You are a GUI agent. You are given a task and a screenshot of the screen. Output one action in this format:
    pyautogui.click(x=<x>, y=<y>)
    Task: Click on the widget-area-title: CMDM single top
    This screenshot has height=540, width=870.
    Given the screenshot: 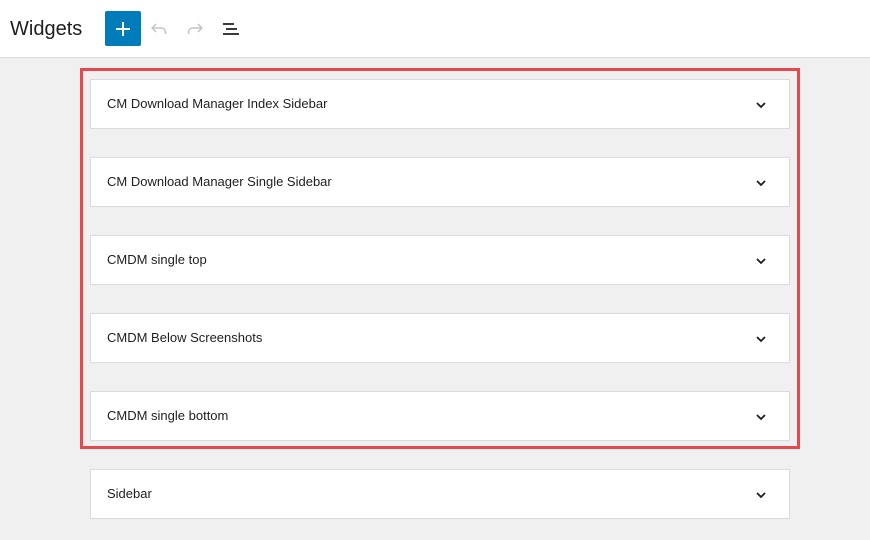 What is the action you would take?
    pyautogui.click(x=157, y=259)
    